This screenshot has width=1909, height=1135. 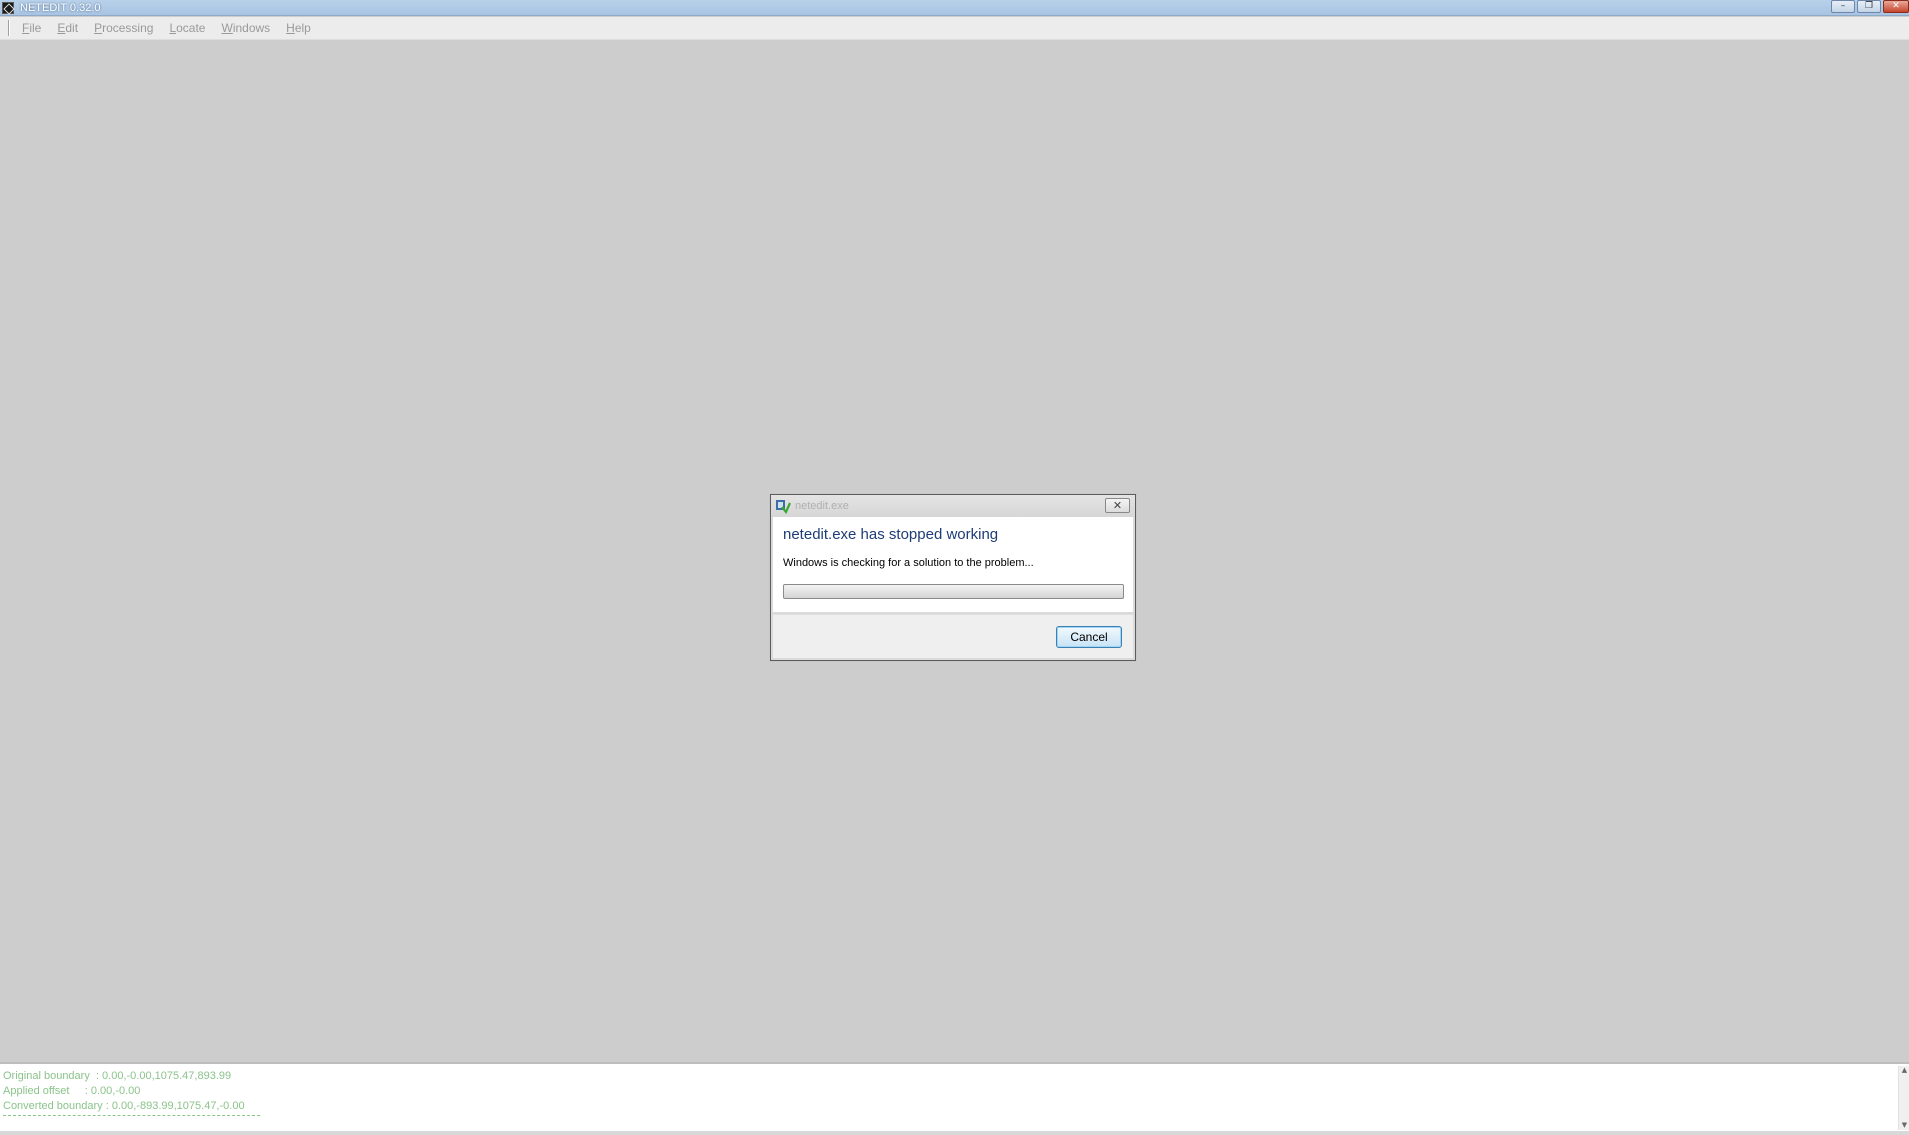 What do you see at coordinates (1904, 1070) in the screenshot?
I see `scroll-up-arrow-icon: ▲` at bounding box center [1904, 1070].